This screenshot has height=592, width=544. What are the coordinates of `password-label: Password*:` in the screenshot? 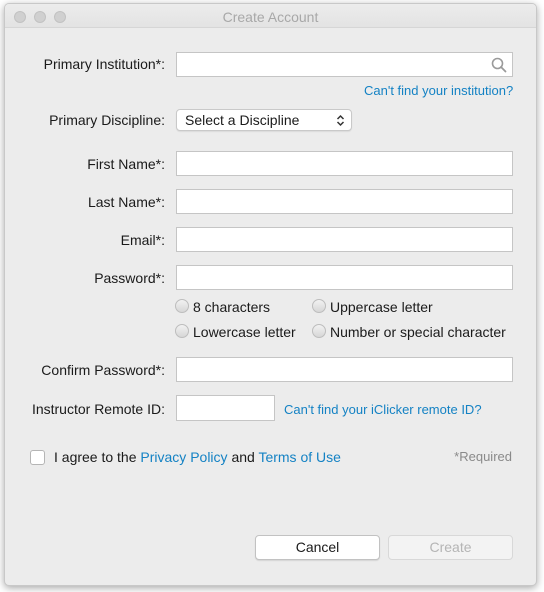 It's located at (129, 278).